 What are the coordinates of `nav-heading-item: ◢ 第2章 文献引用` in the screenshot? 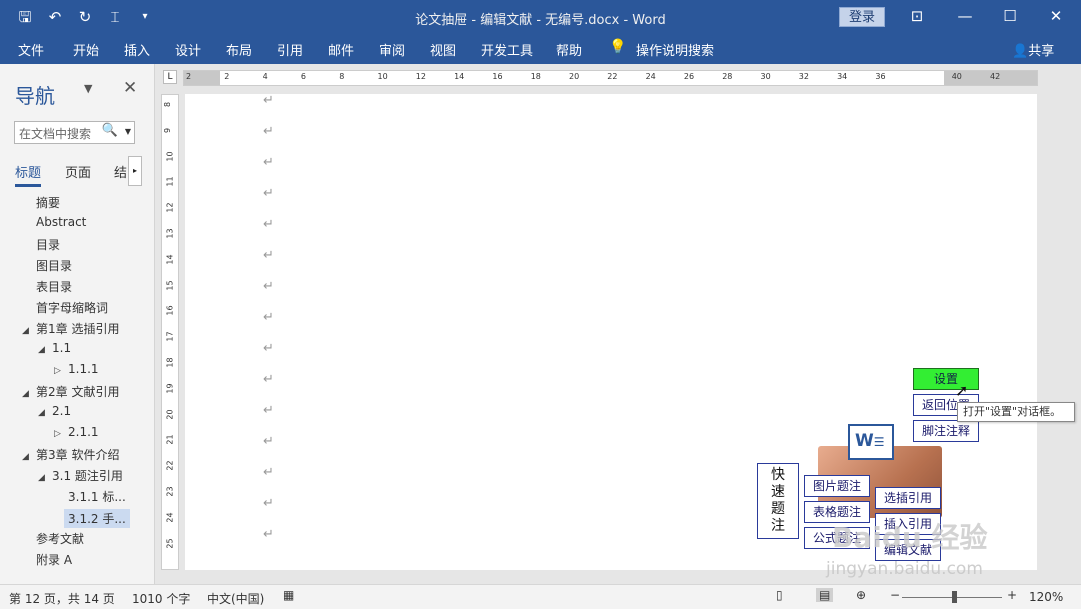 It's located at (70, 391).